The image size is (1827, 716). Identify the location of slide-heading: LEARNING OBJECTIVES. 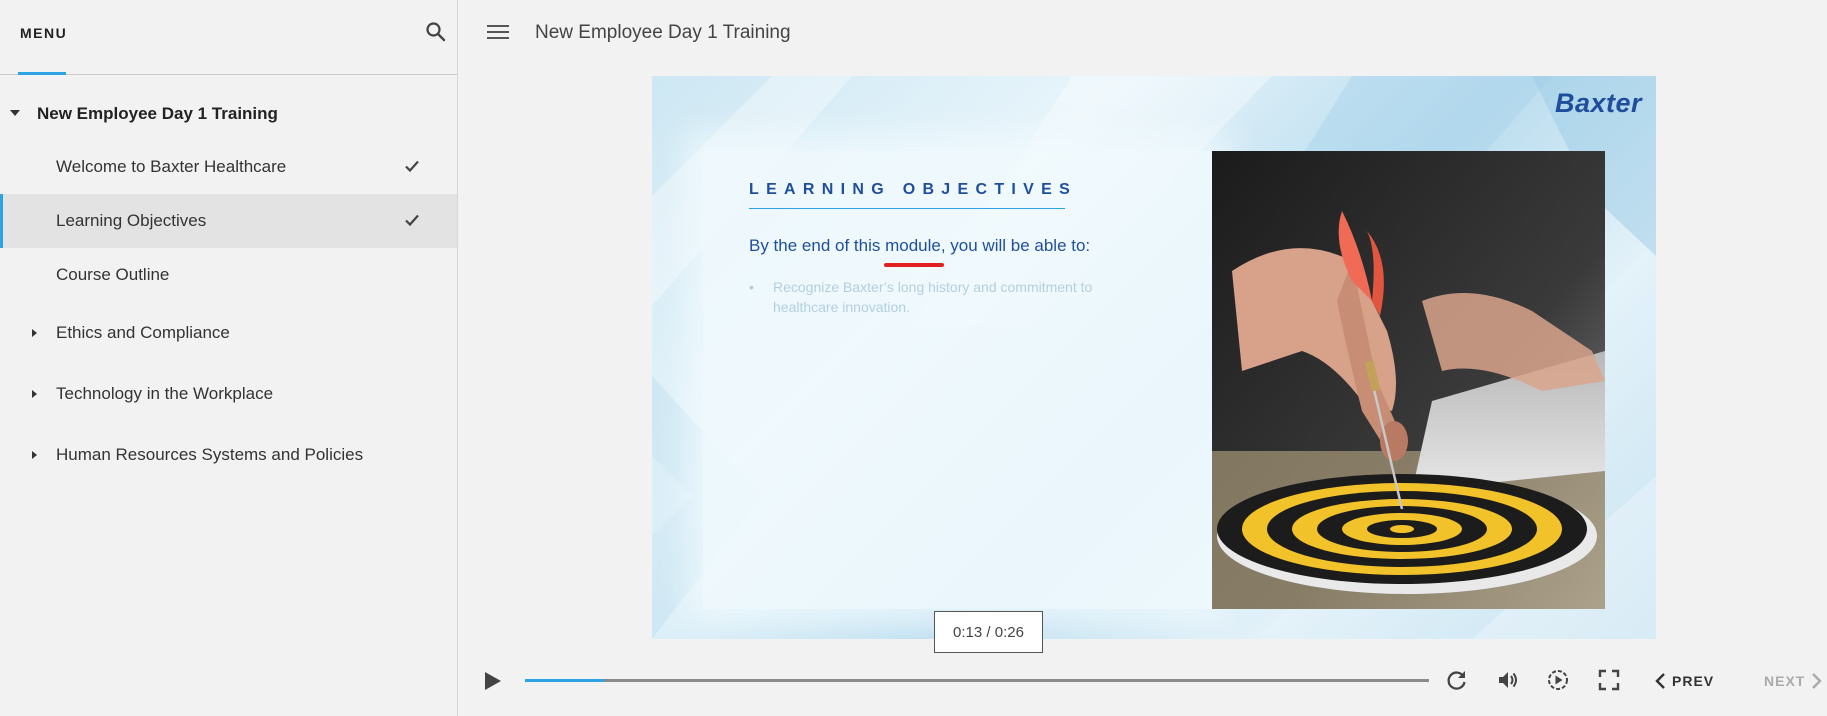
(913, 189).